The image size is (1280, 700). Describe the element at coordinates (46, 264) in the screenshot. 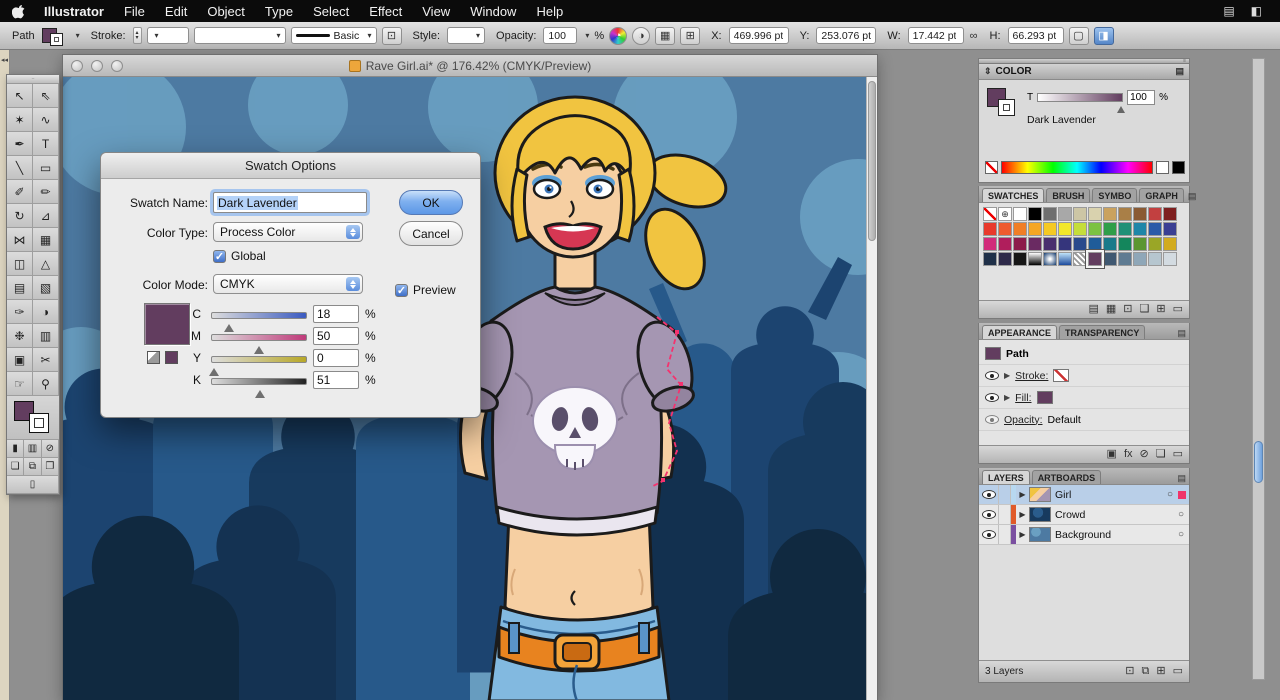

I see `perspective-grid-tool: △` at that location.